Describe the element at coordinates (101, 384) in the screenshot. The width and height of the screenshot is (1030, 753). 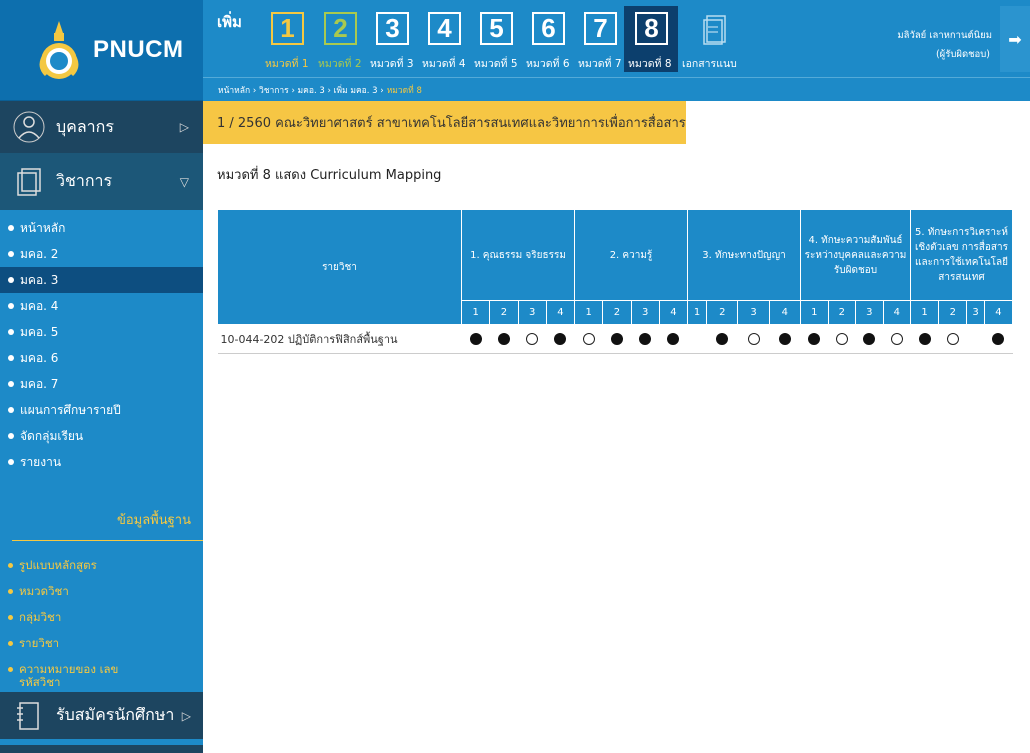
I see `sidebar-item-tqf7: มคอ. 7` at that location.